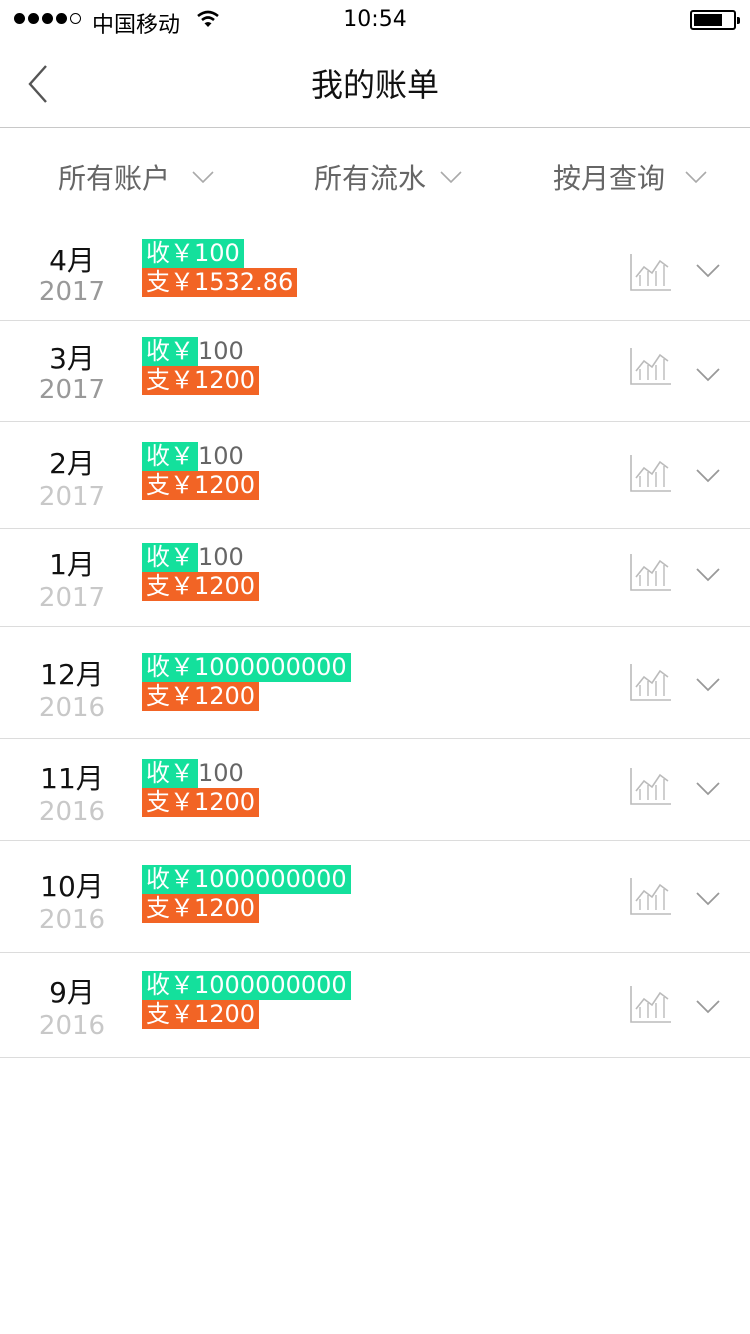  What do you see at coordinates (72, 564) in the screenshot?
I see `bill-month: 1月` at bounding box center [72, 564].